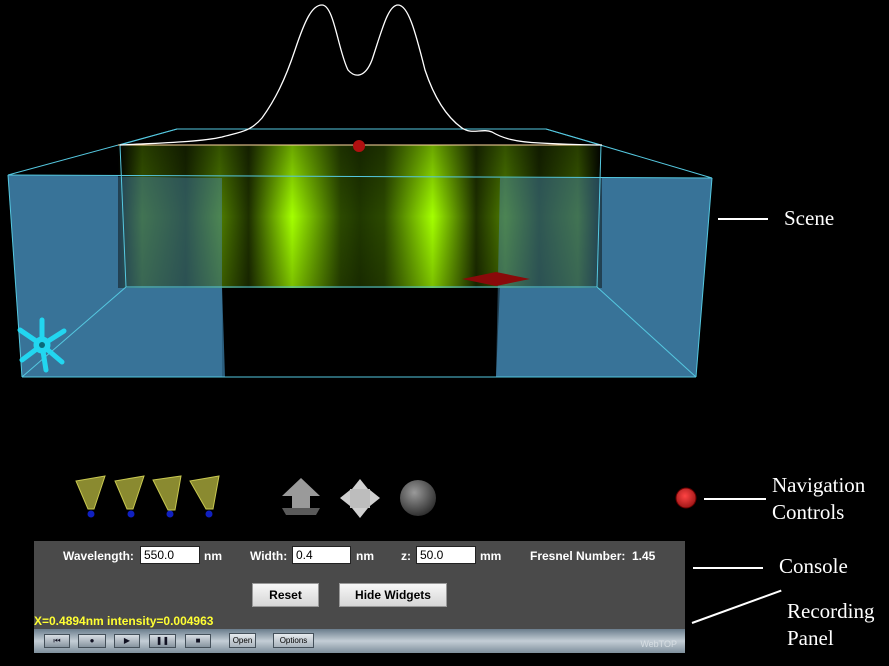  Describe the element at coordinates (819, 485) in the screenshot. I see `navigation-callout-line1: Navigation` at that location.